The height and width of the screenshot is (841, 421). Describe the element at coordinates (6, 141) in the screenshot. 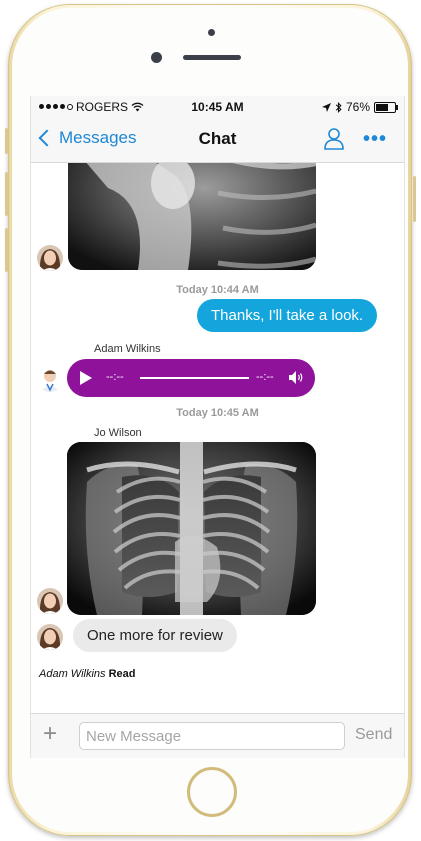

I see `mute-switch` at that location.